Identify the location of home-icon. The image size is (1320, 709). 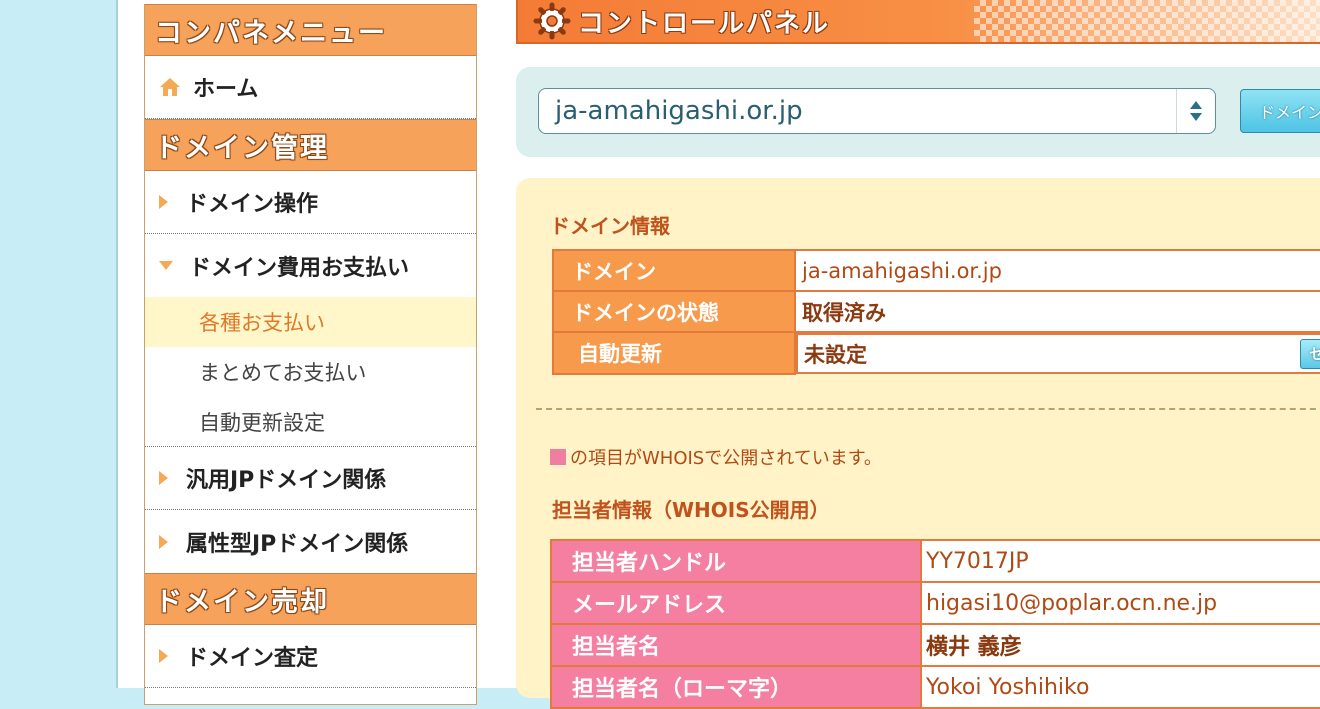
(170, 87).